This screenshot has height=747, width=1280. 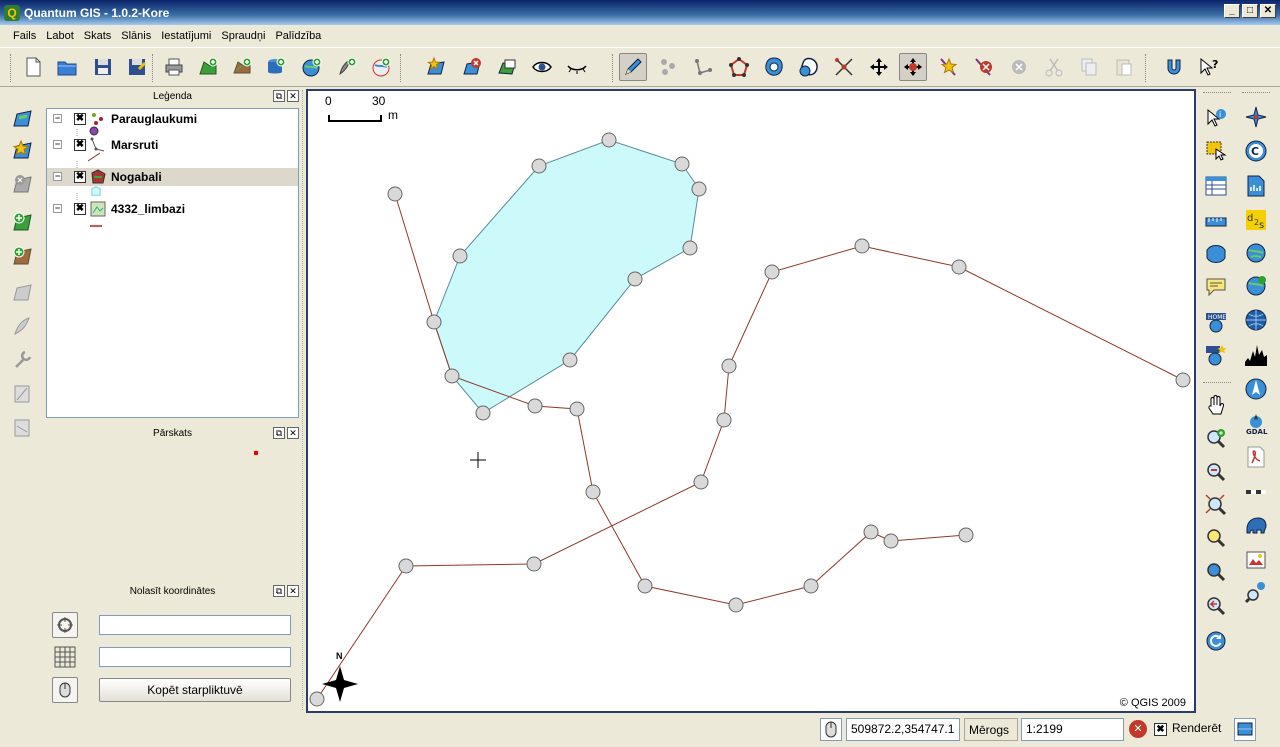 I want to click on measure-area-button, so click(x=1216, y=254).